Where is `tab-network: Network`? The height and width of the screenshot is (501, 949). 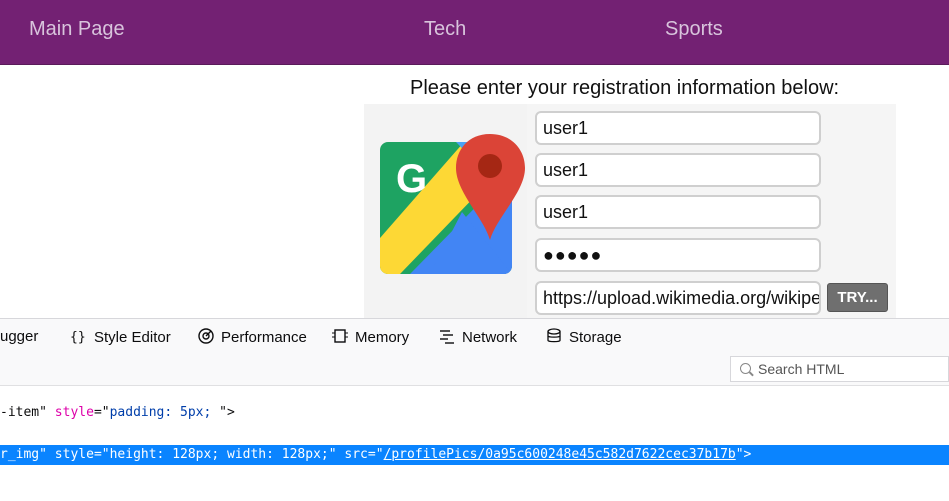
tab-network: Network is located at coordinates (477, 337).